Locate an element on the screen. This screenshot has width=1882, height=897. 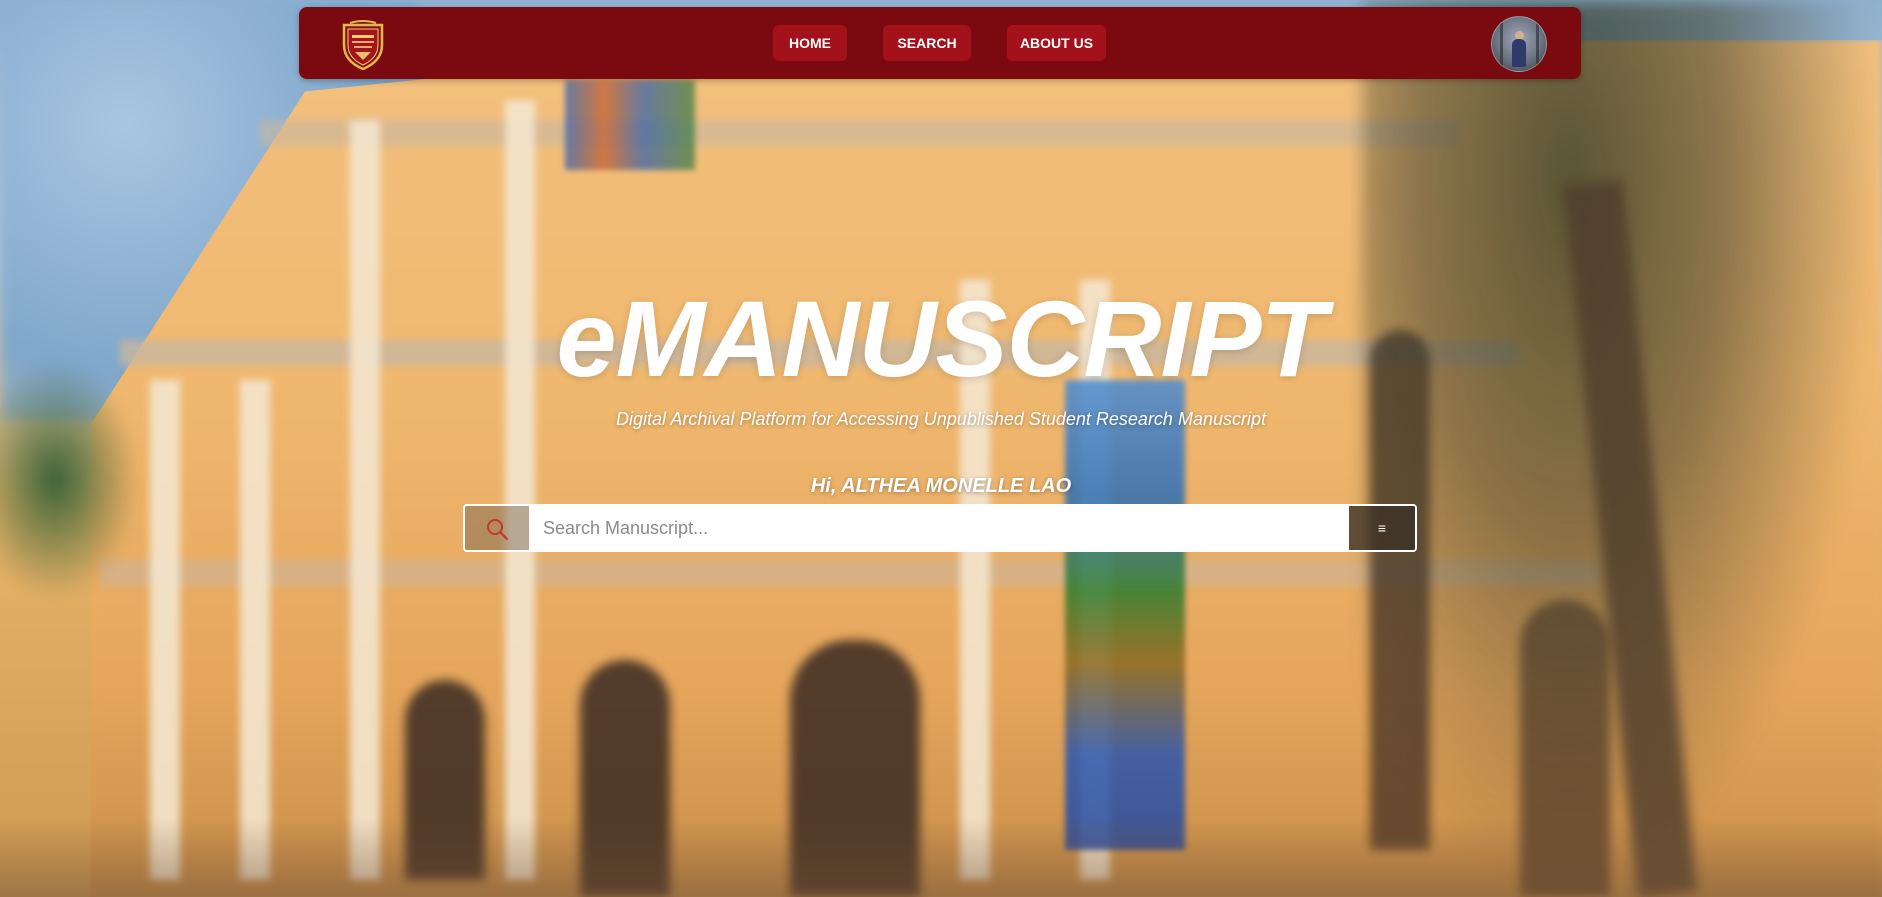
filter-menu-icon: ≡ is located at coordinates (1382, 528).